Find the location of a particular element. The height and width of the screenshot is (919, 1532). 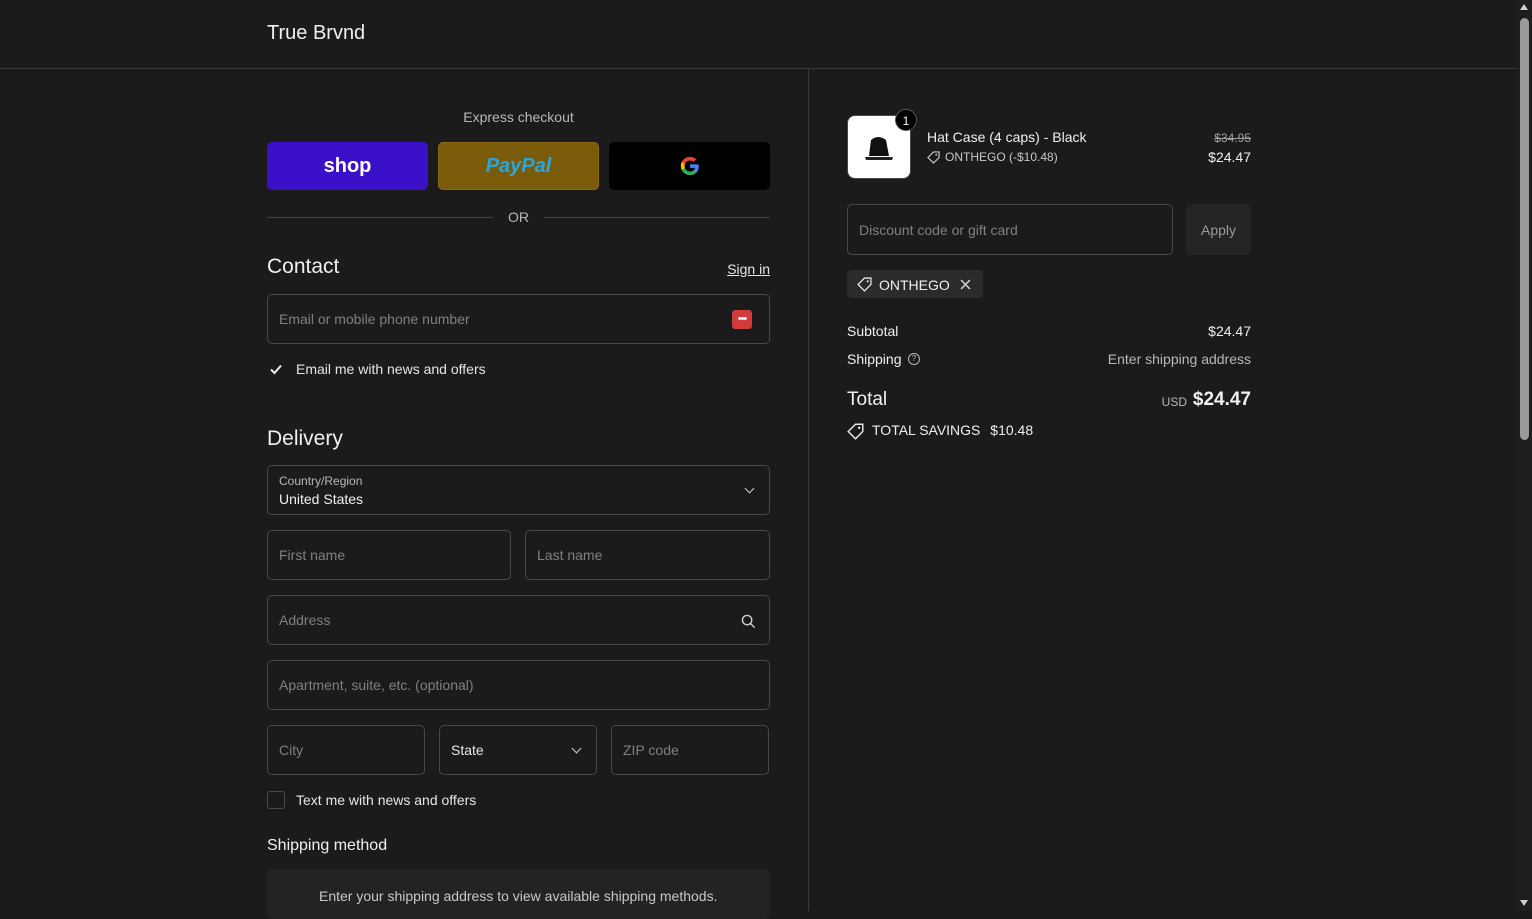

or-separator: OR is located at coordinates (518, 217).